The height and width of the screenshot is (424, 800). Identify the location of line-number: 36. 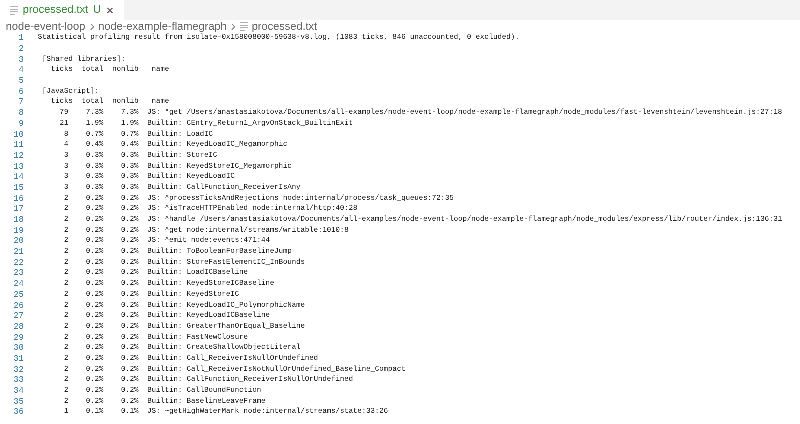
(18, 412).